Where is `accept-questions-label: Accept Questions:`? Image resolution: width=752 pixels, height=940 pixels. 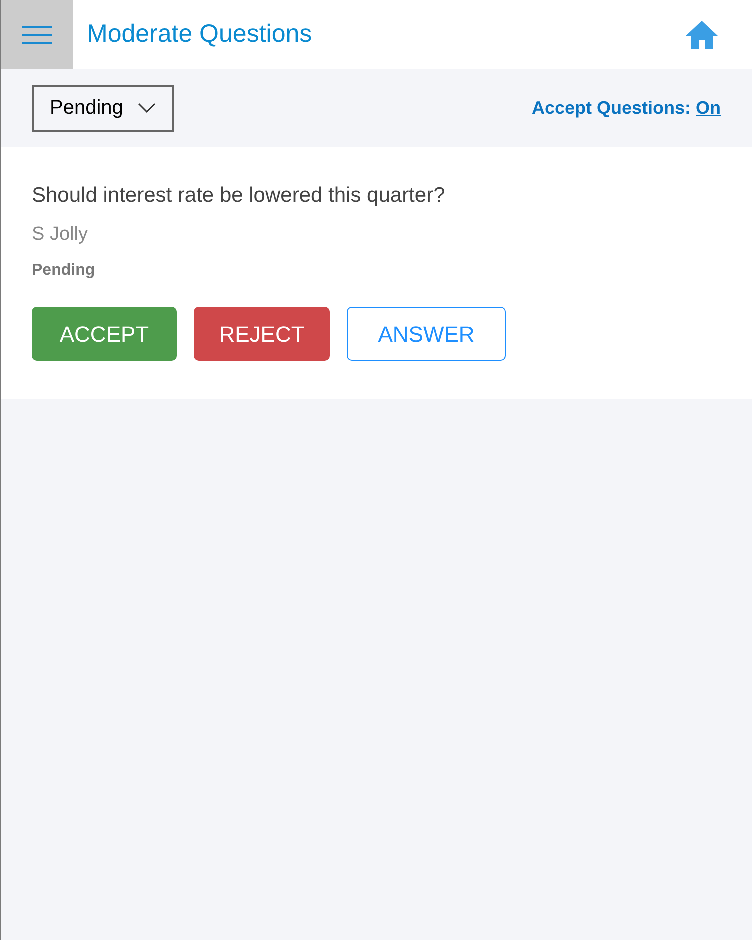 accept-questions-label: Accept Questions: is located at coordinates (611, 108).